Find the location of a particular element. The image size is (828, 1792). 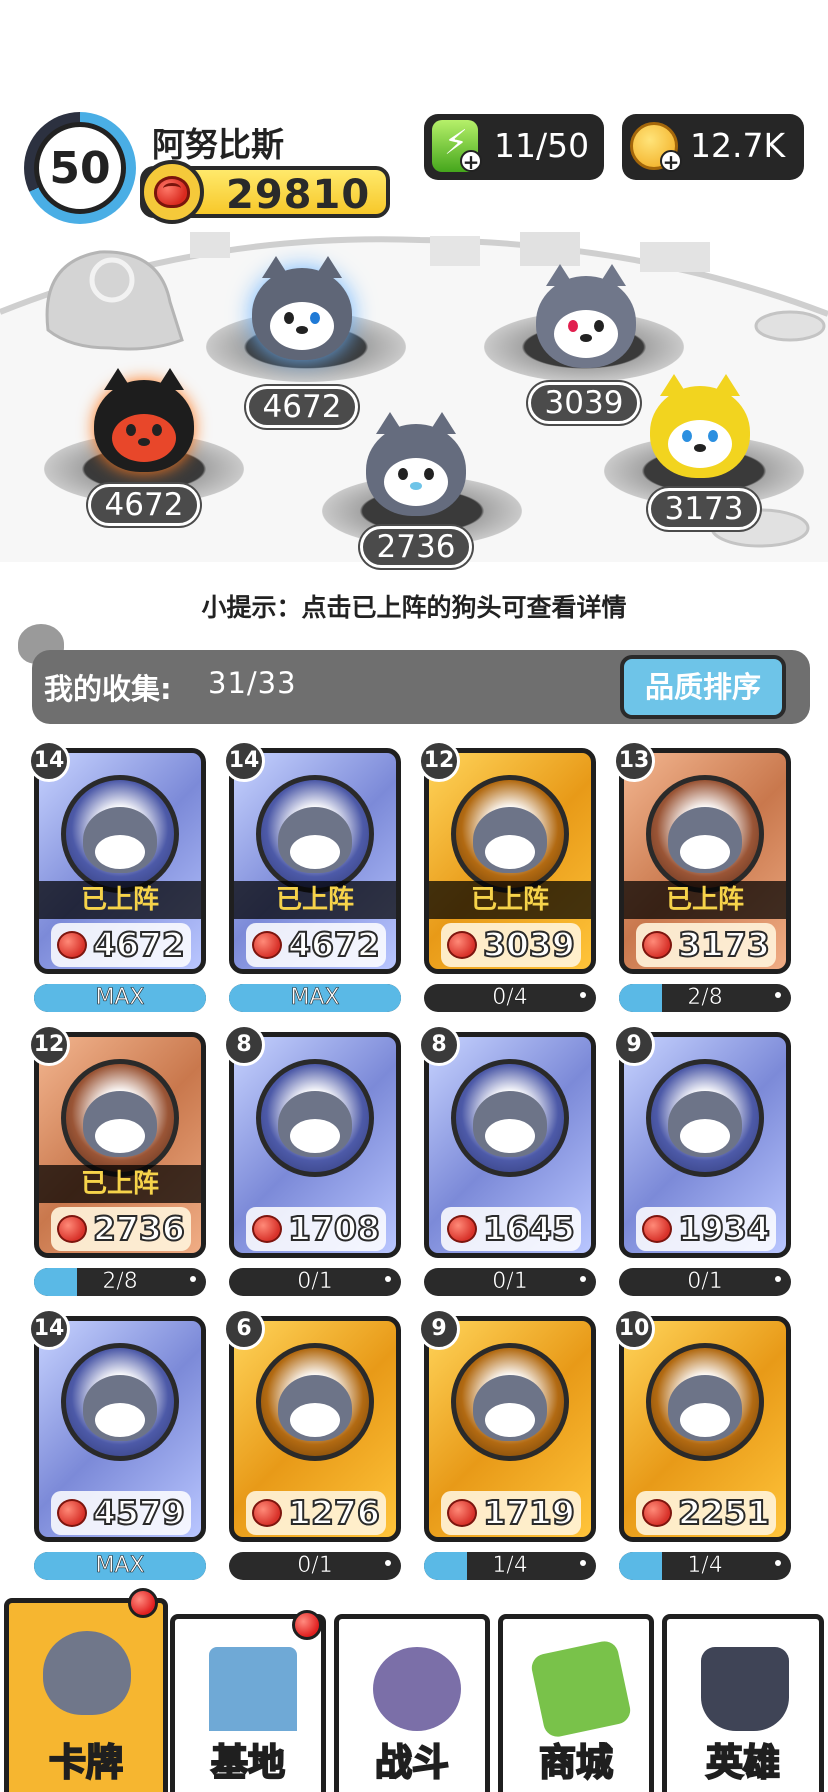

tab-heroes-label: 英雄 is located at coordinates (743, 1762).